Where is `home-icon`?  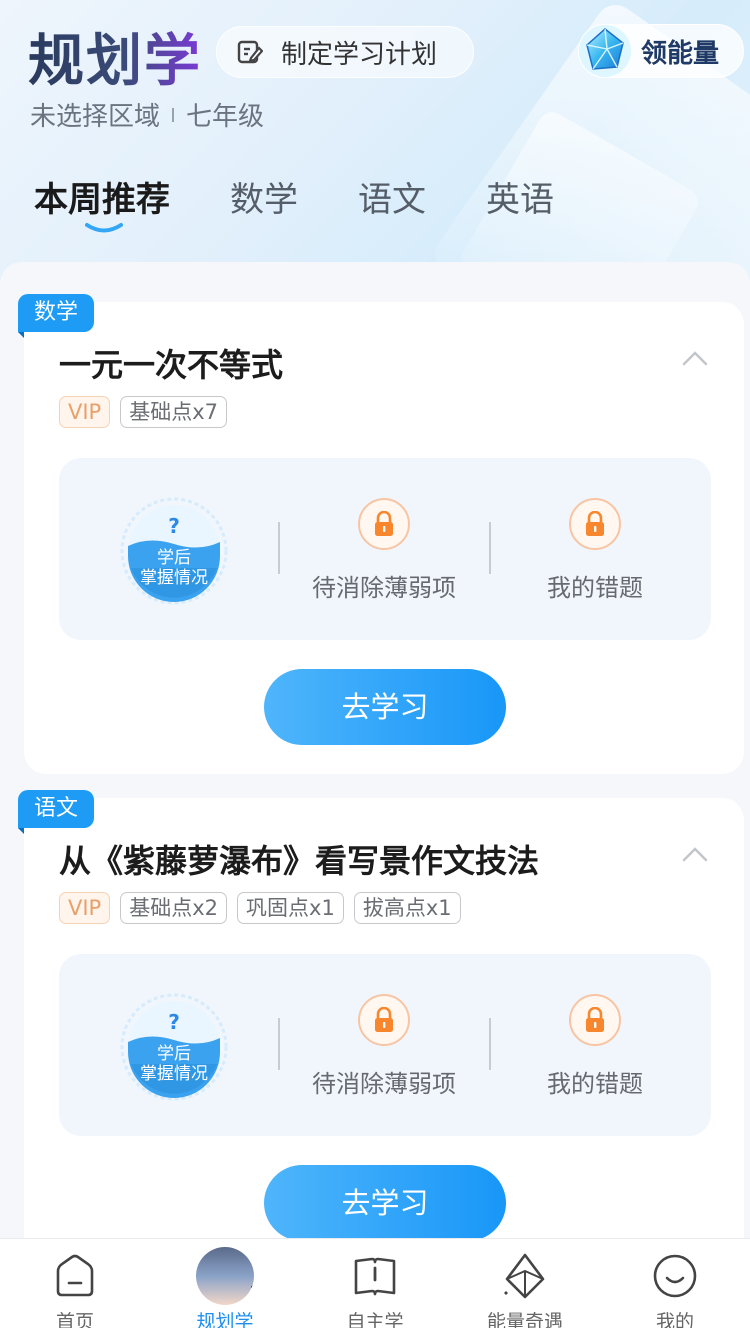 home-icon is located at coordinates (75, 1275).